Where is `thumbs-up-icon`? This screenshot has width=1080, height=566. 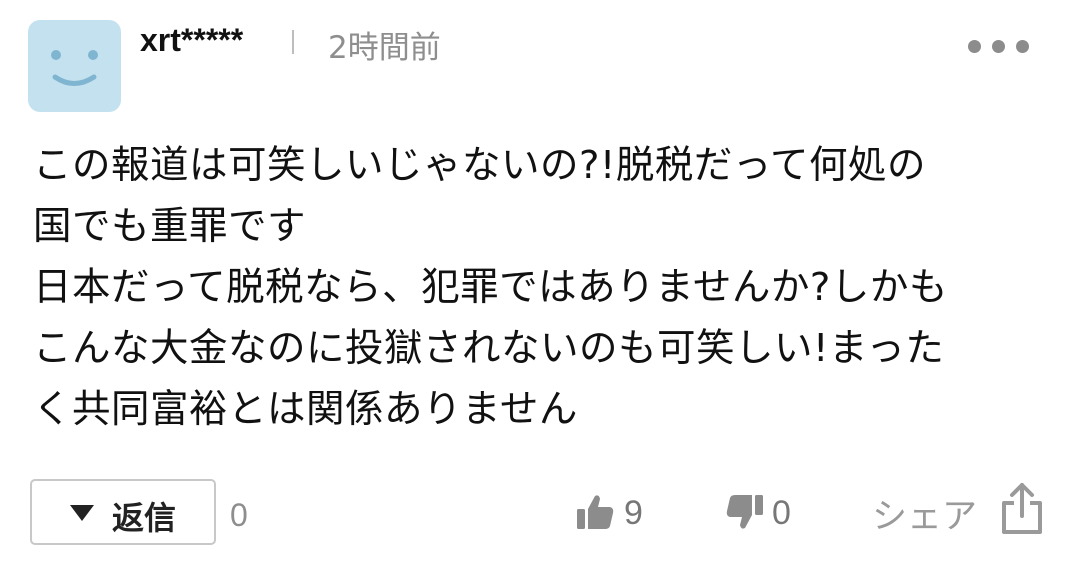 thumbs-up-icon is located at coordinates (596, 512).